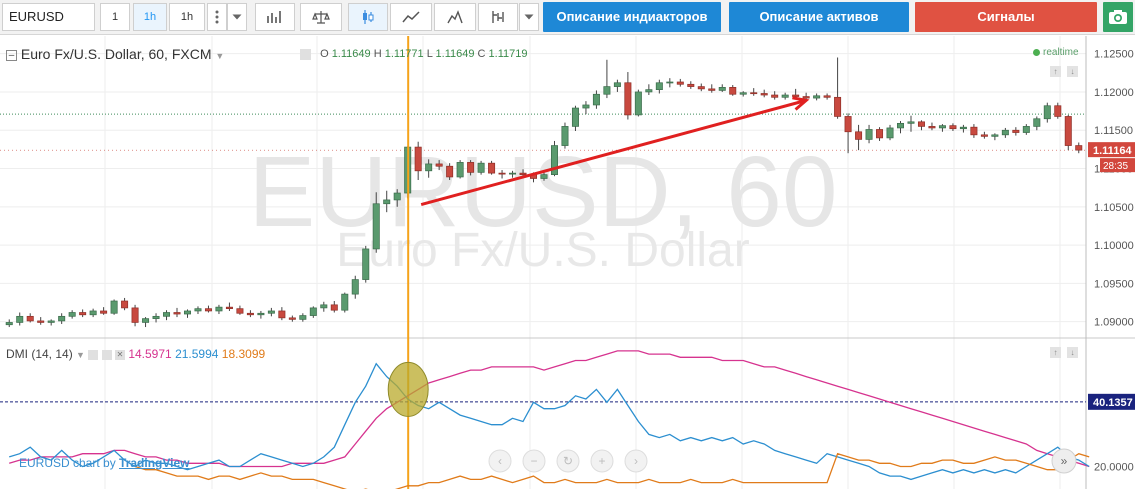  What do you see at coordinates (429, 54) in the screenshot?
I see `ohlc-l-label: L` at bounding box center [429, 54].